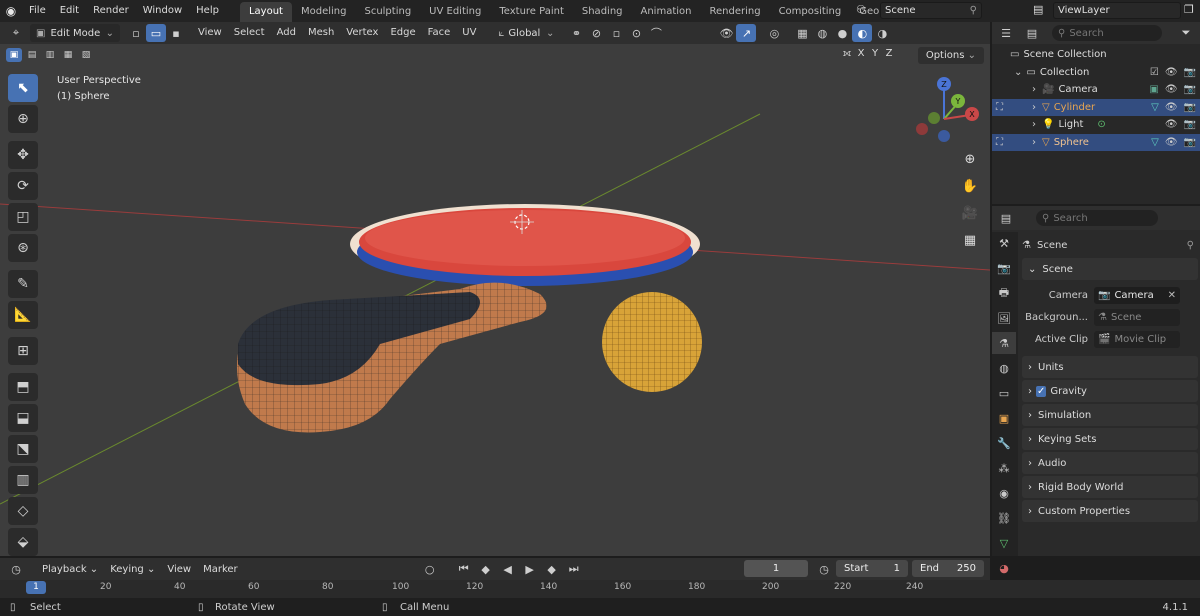 Image resolution: width=1200 pixels, height=616 pixels. Describe the element at coordinates (1110, 367) in the screenshot. I see `section-units: › Units` at that location.